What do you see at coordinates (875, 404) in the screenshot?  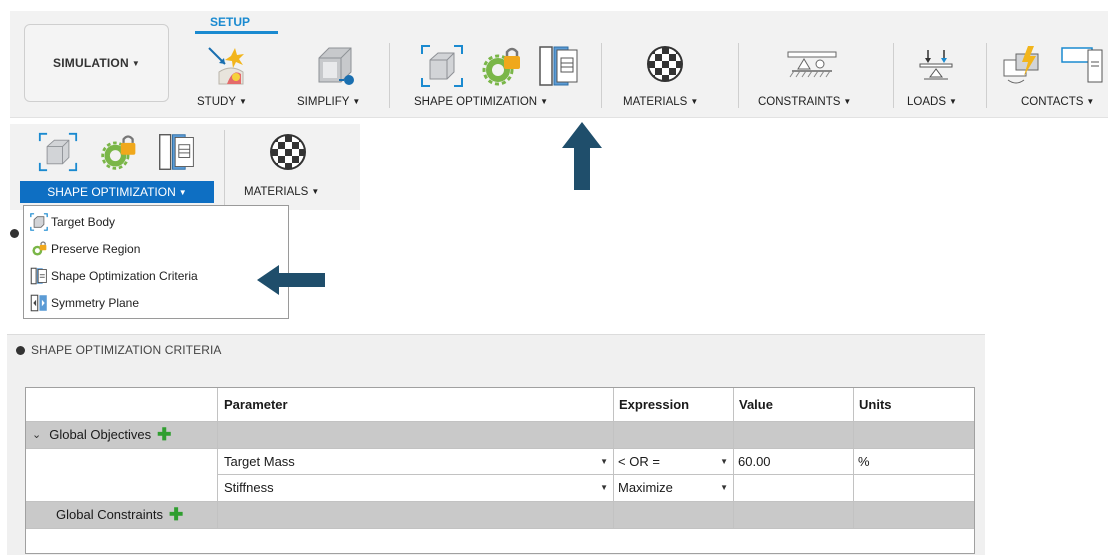 I see `column-header-units: Units` at bounding box center [875, 404].